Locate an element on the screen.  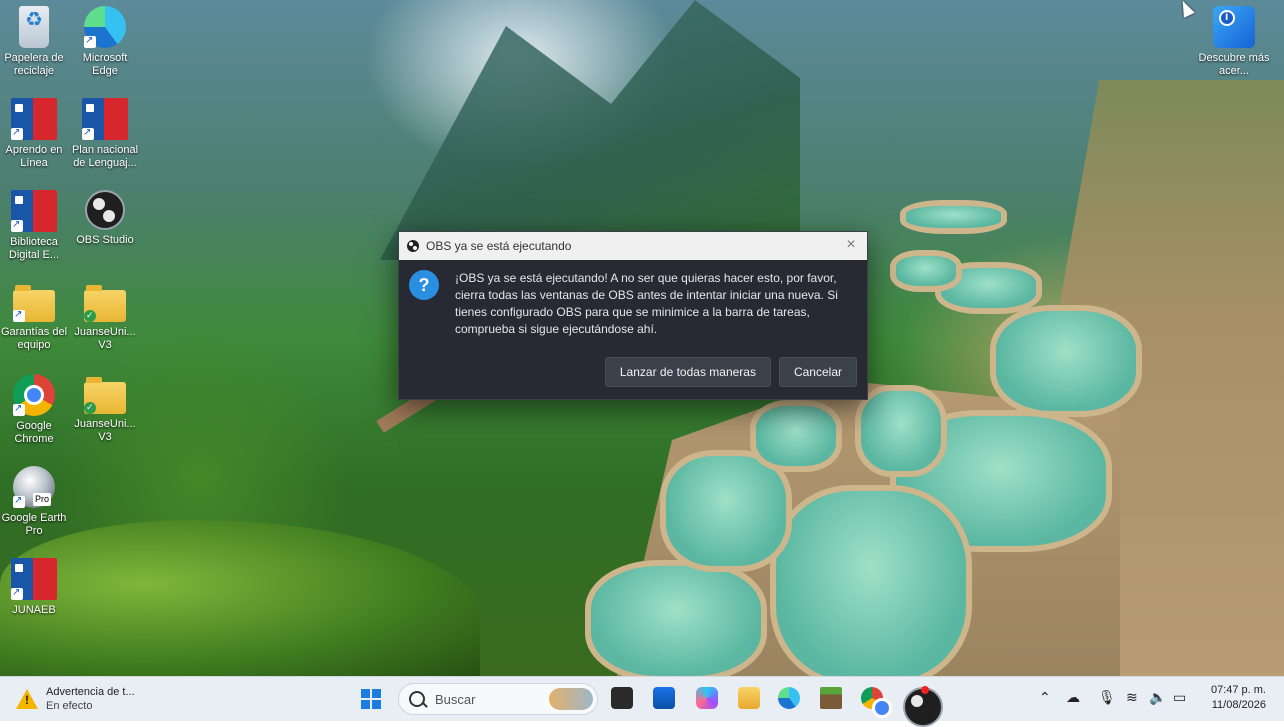
dialog-title-bar: OBS ya se está ejecutando × is located at coordinates (633, 246).